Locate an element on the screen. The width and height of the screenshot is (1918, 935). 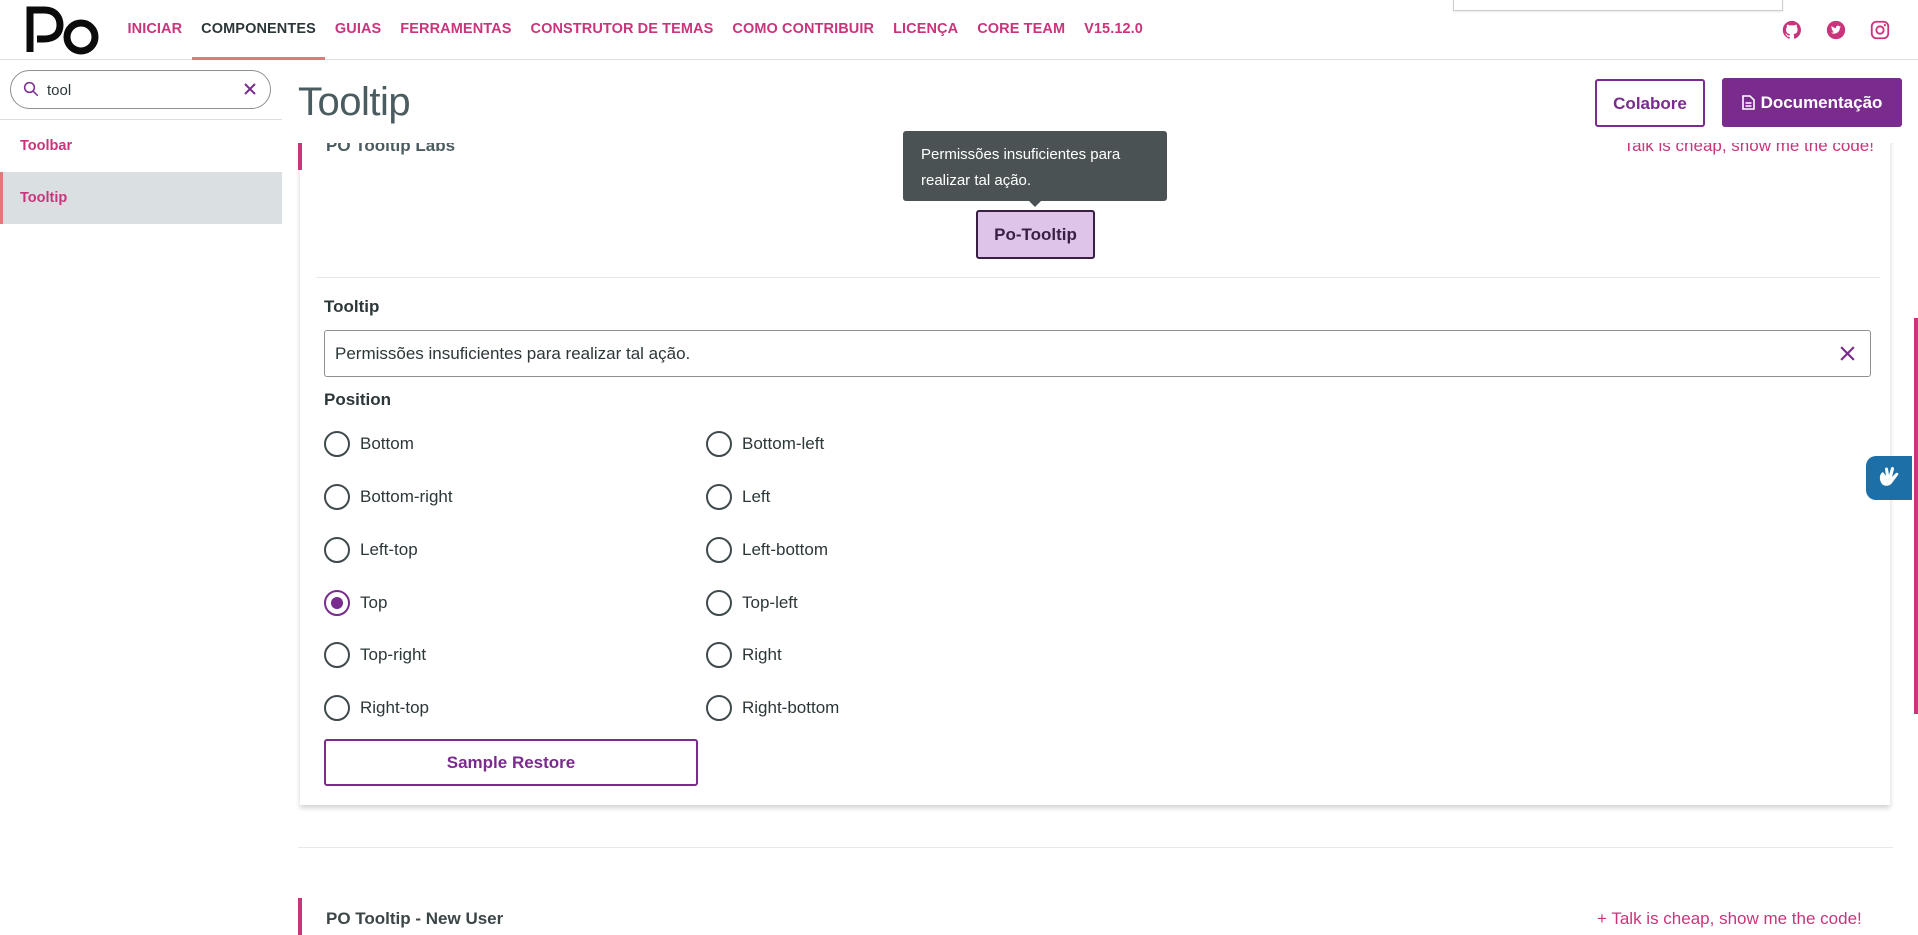
documentation-label: Documentação is located at coordinates (1821, 102).